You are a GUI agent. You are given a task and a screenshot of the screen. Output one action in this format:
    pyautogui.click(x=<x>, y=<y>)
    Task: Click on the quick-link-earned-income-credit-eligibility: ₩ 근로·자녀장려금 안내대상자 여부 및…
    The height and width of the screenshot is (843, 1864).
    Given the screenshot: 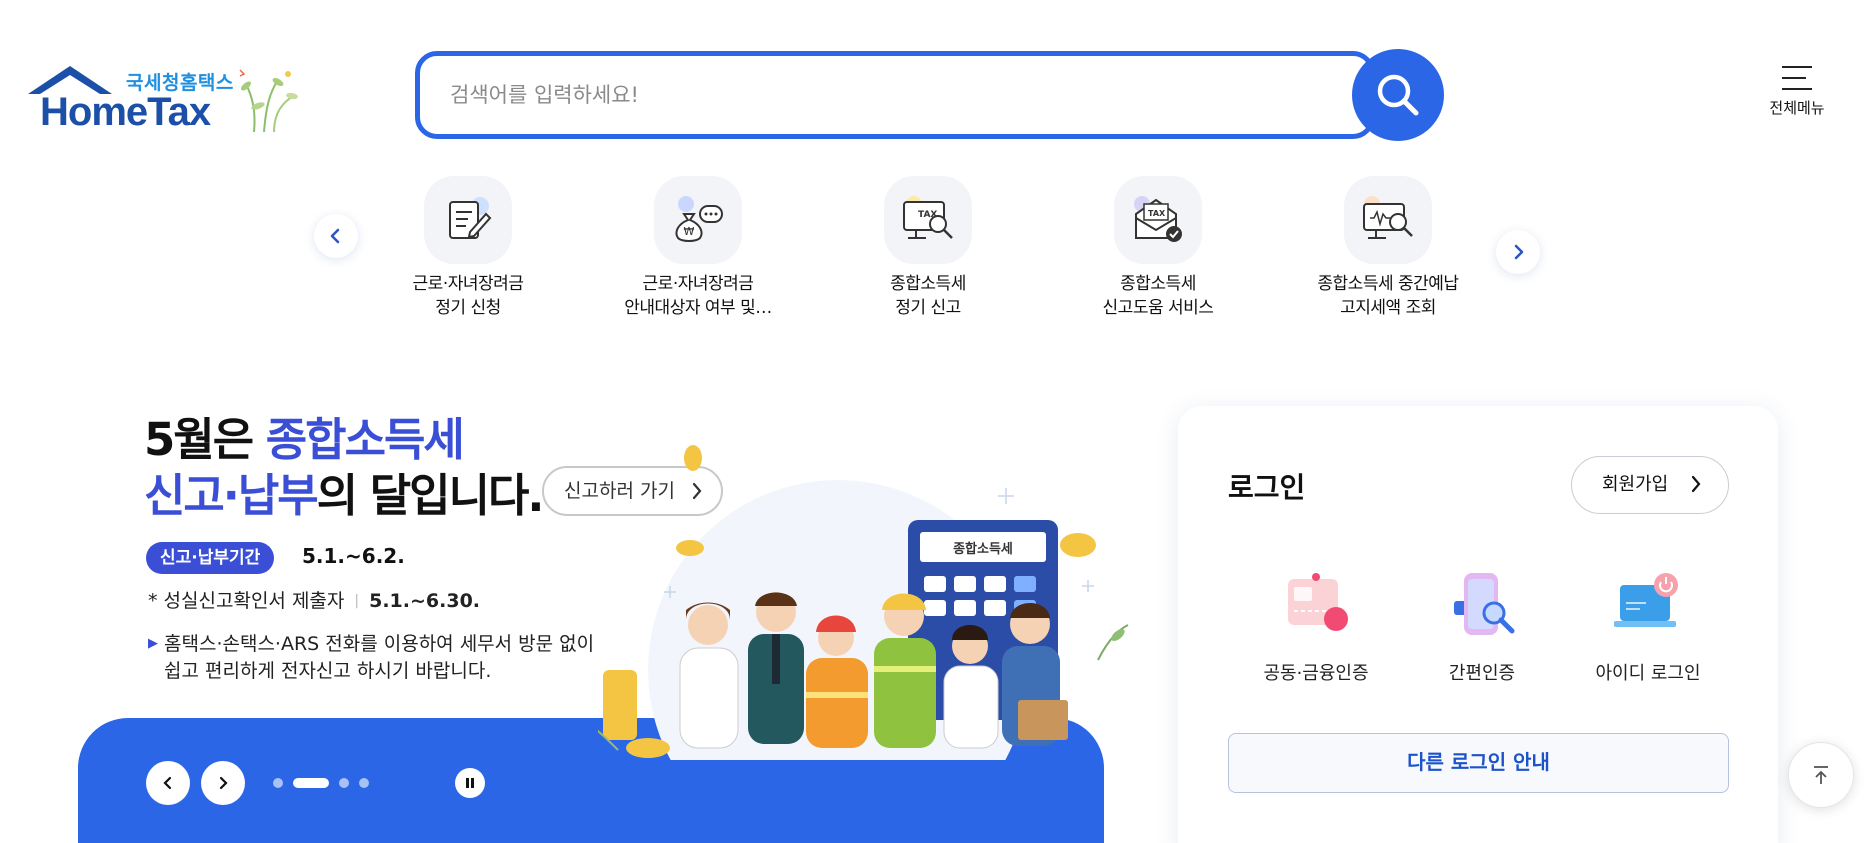 What is the action you would take?
    pyautogui.click(x=698, y=248)
    